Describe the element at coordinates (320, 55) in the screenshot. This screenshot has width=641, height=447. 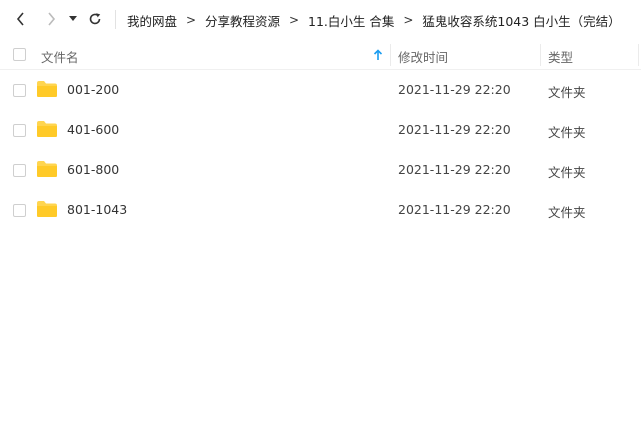
I see `file-list-header: 文件名 修改时间 类型` at that location.